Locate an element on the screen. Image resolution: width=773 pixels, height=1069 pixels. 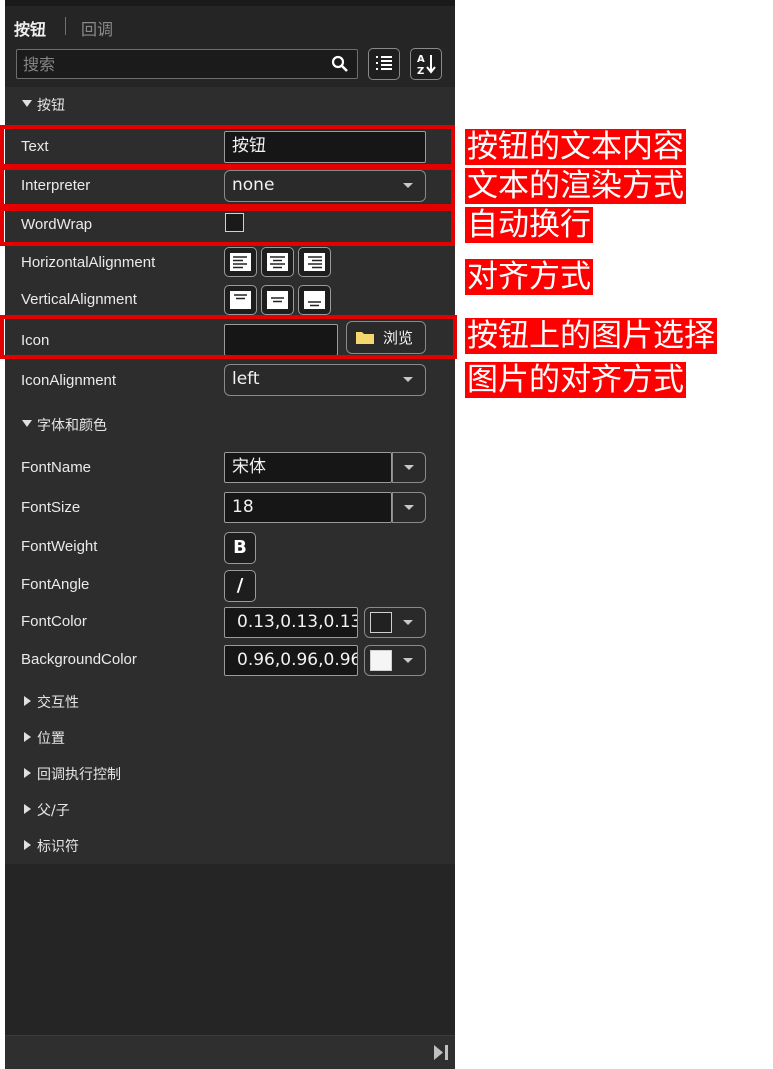
align-center-icon is located at coordinates (277, 262).